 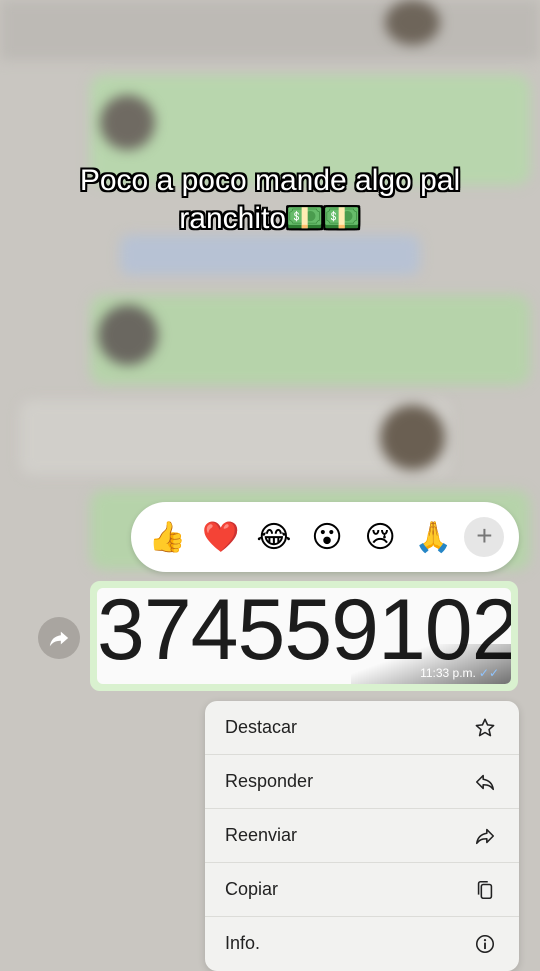 I want to click on reply-icon, so click(x=485, y=782).